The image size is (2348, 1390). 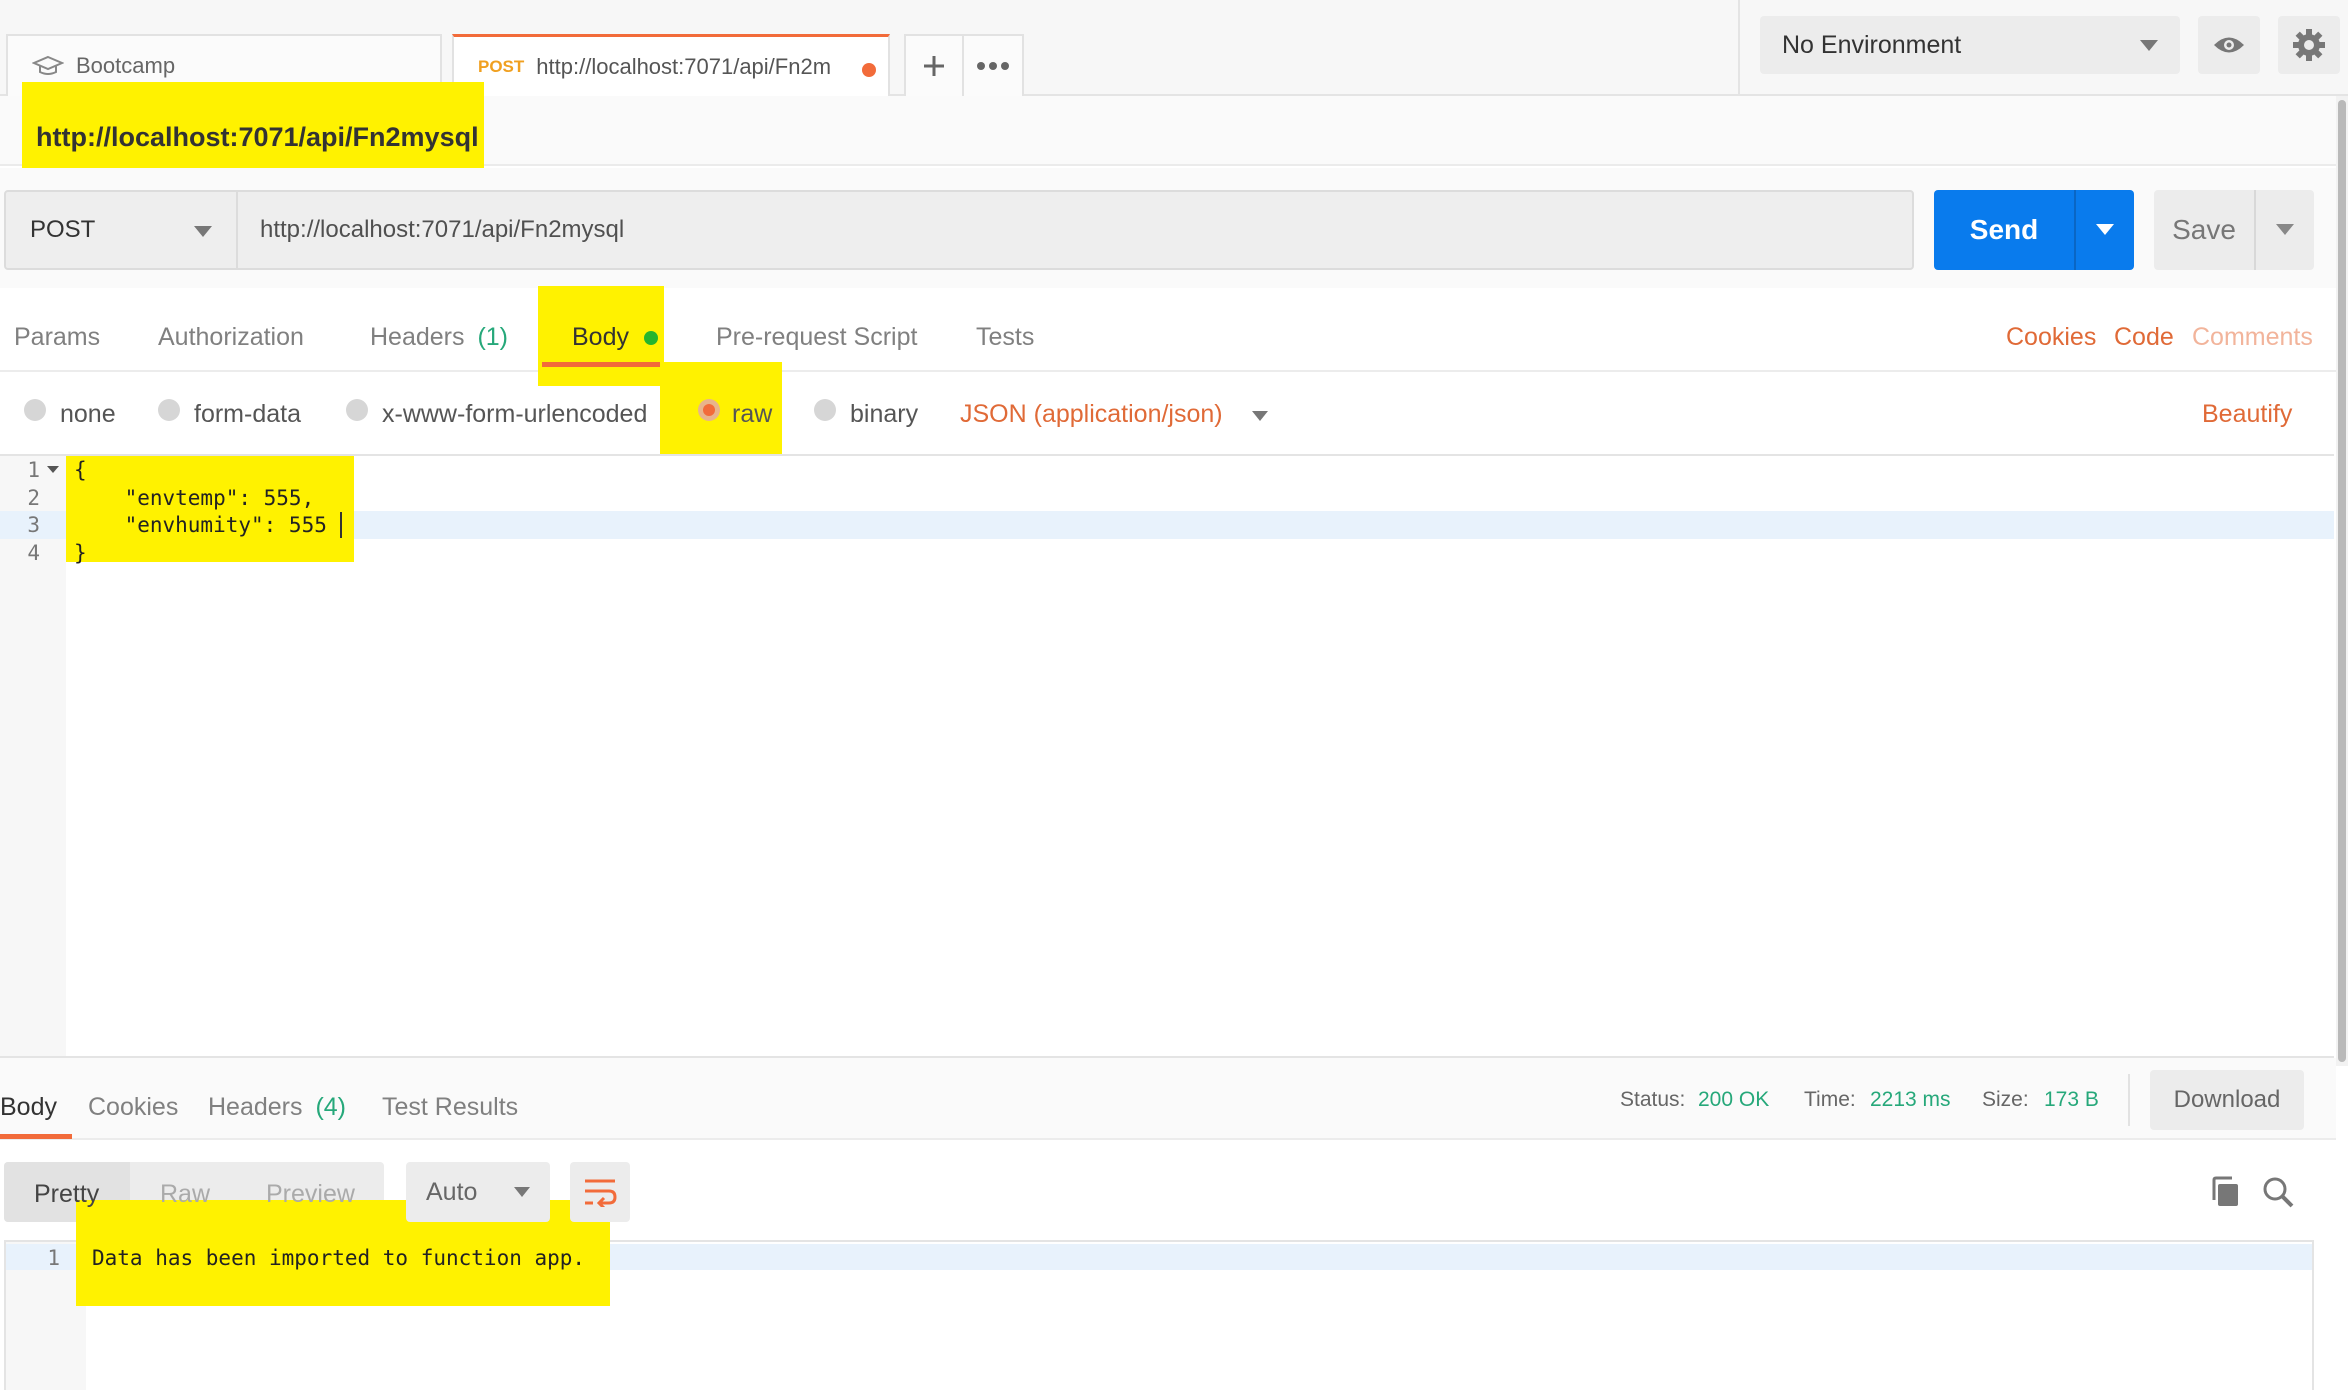 I want to click on view-raw-button: Raw, so click(x=185, y=1194).